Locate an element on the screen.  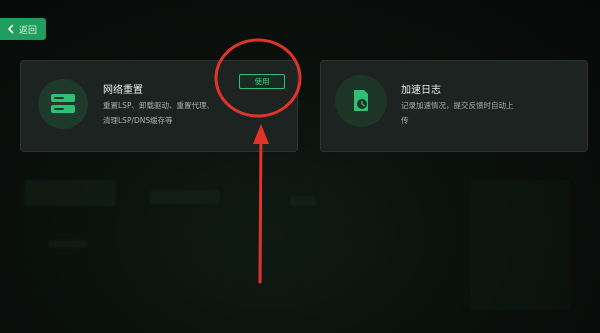
card-description-line: 传 is located at coordinates (405, 120).